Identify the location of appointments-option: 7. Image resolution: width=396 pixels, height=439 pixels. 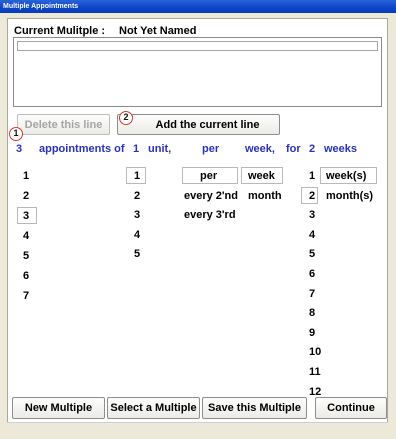
(26, 296).